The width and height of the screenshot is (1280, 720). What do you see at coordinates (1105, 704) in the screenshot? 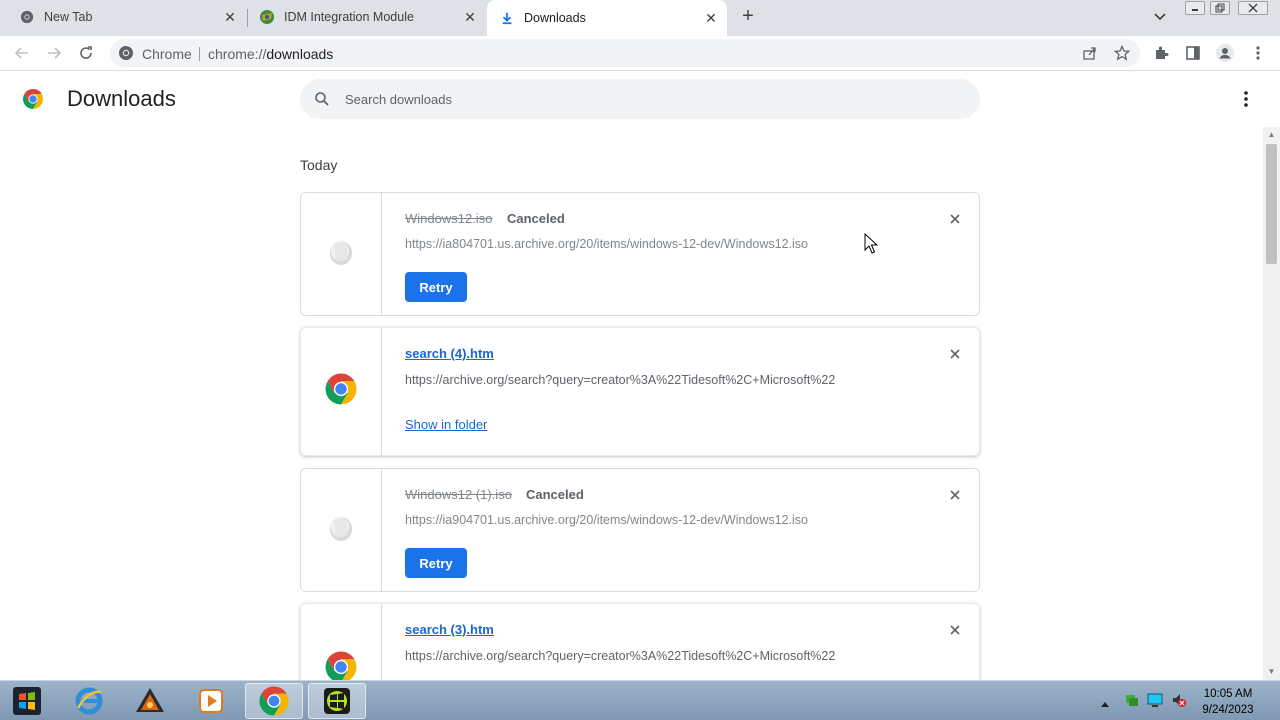
I see `tray-chevron-up-icon` at bounding box center [1105, 704].